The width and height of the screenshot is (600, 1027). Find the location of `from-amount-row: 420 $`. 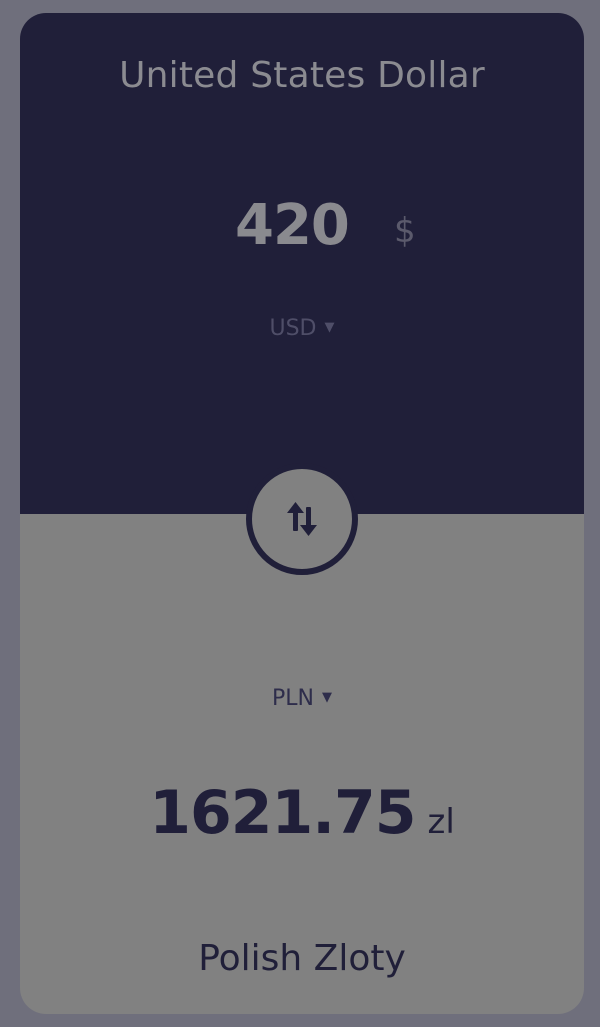

from-amount-row: 420 $ is located at coordinates (302, 233).